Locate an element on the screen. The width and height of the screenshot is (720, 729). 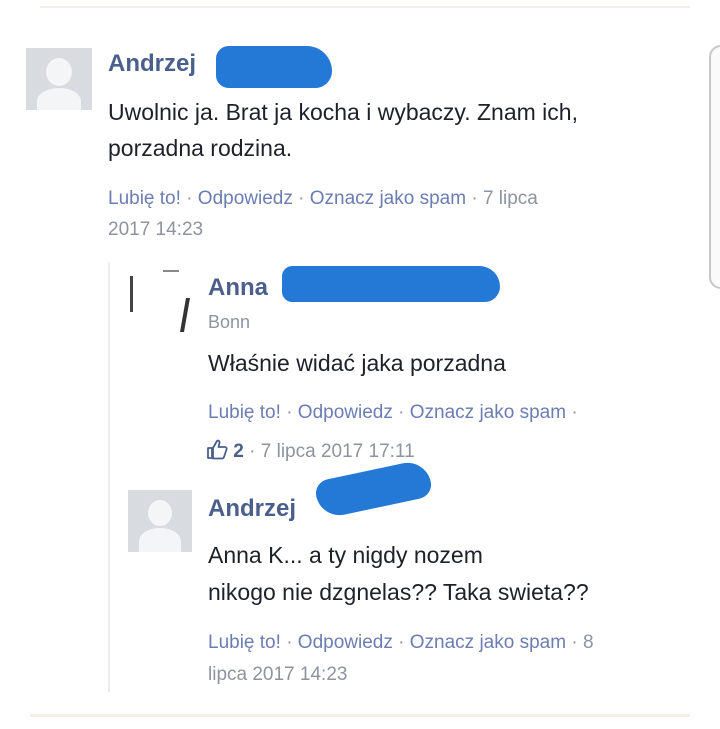
thumbs-up-icon is located at coordinates (217, 449).